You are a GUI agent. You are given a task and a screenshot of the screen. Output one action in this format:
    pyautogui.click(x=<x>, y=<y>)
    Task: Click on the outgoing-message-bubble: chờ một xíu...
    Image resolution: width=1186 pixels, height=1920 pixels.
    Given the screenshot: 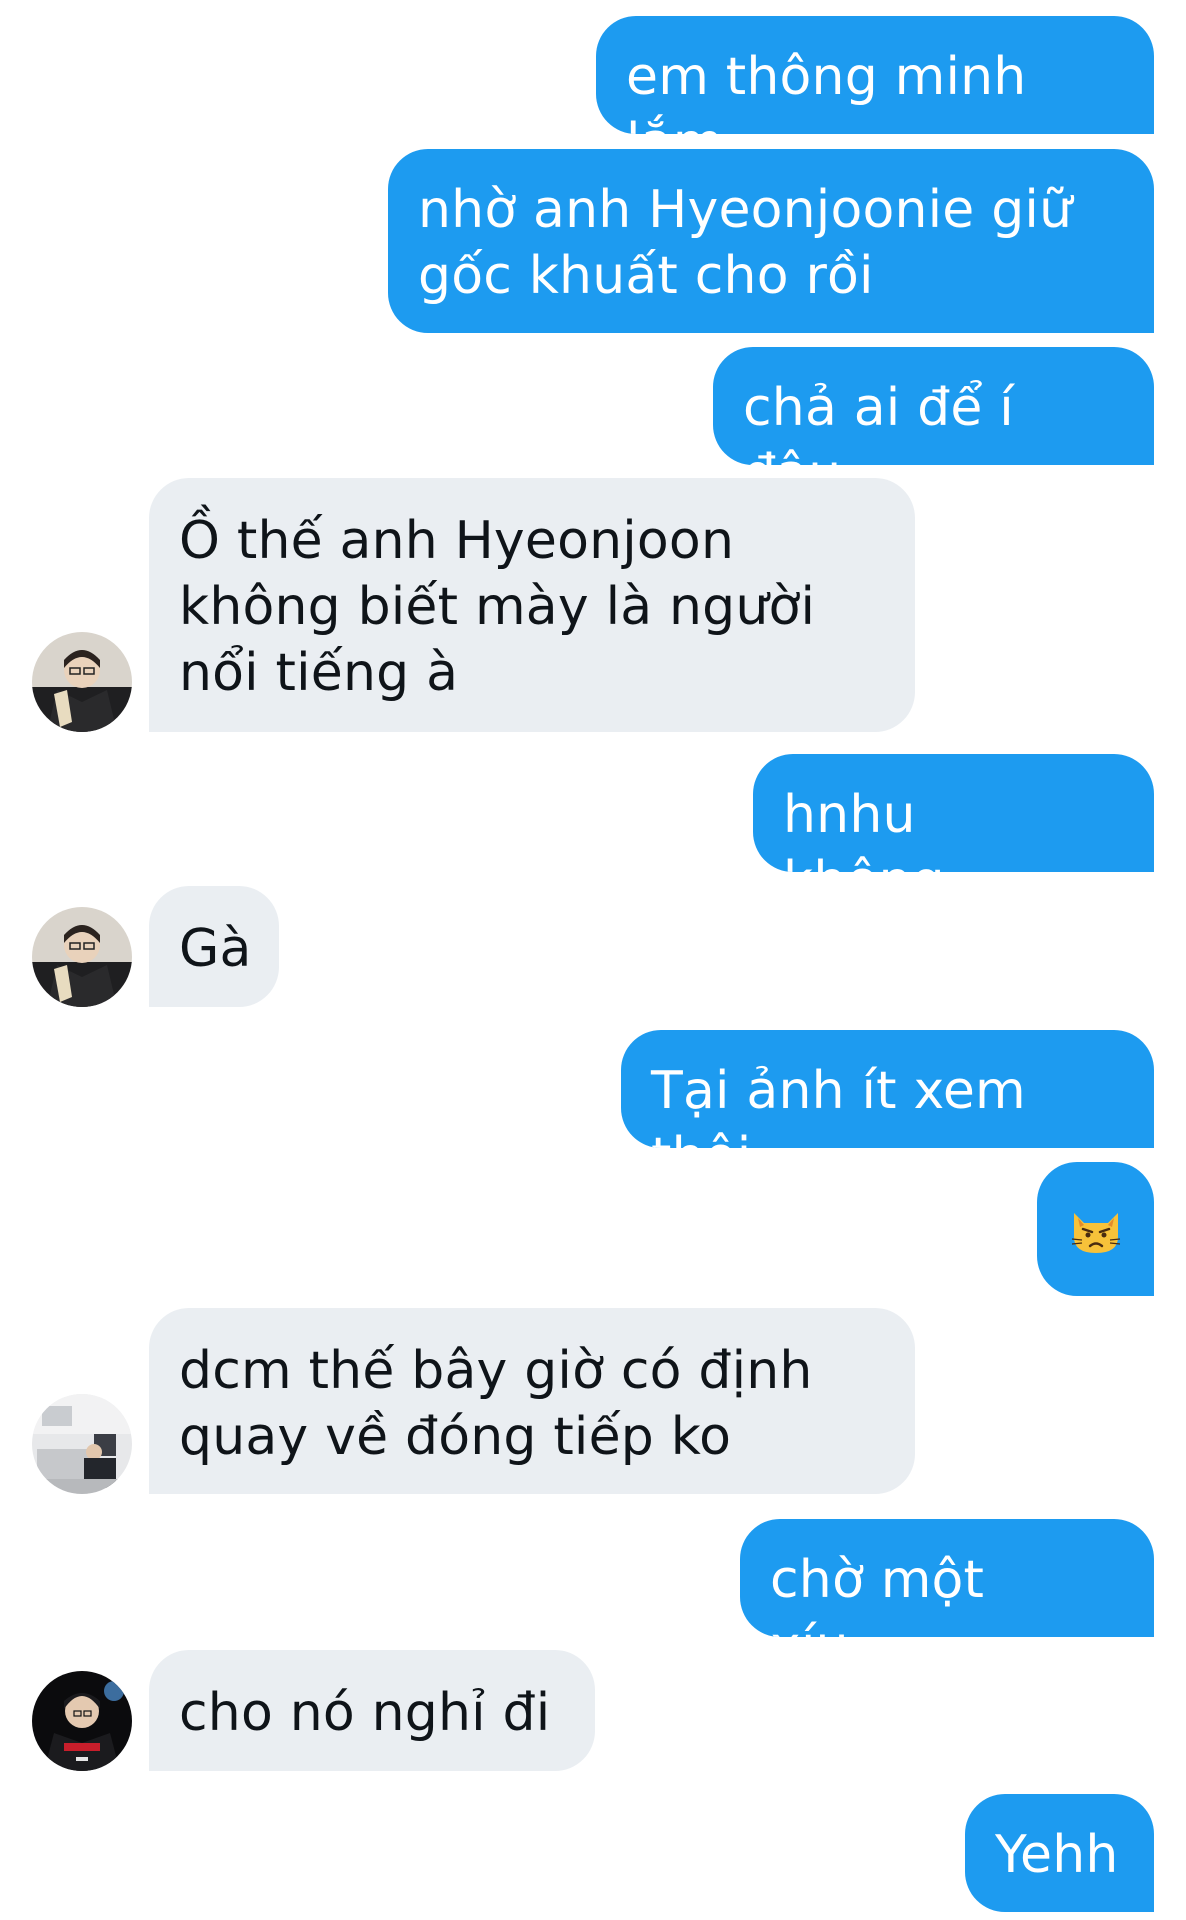 What is the action you would take?
    pyautogui.click(x=947, y=1578)
    